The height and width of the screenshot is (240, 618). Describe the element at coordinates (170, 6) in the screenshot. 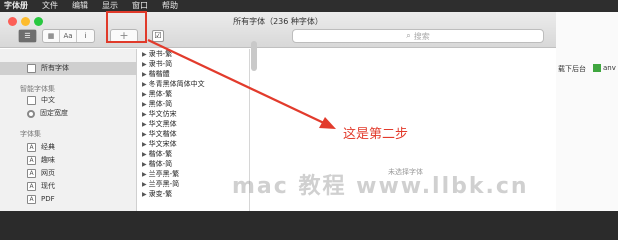

I see `menu-help: 帮助` at that location.